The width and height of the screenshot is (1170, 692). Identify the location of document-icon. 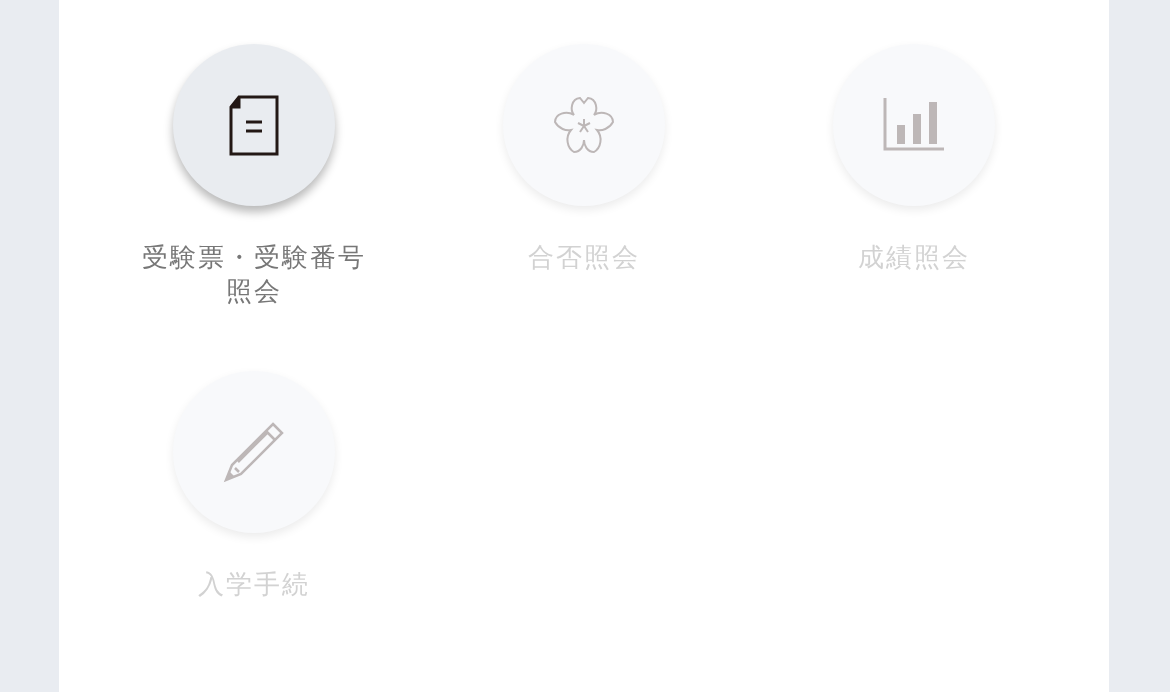
(254, 125).